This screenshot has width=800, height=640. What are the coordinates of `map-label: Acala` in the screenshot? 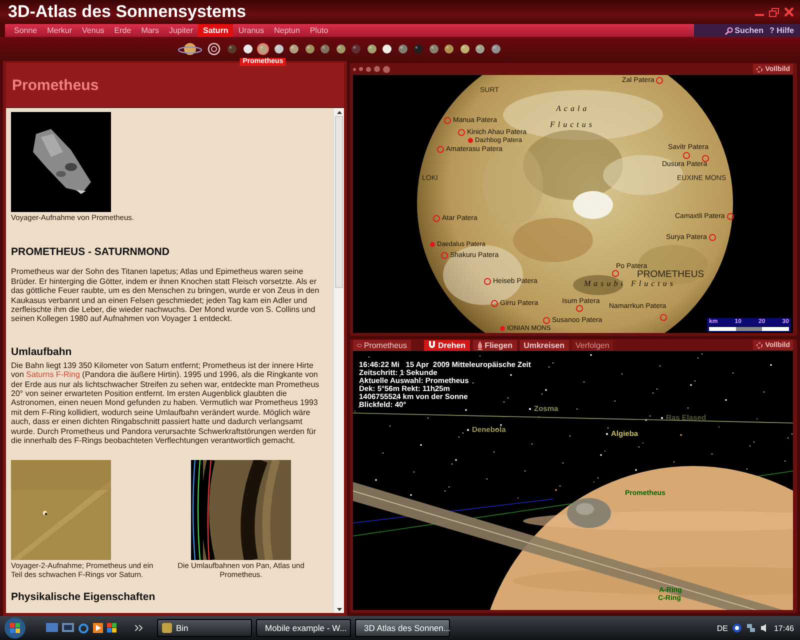 It's located at (573, 108).